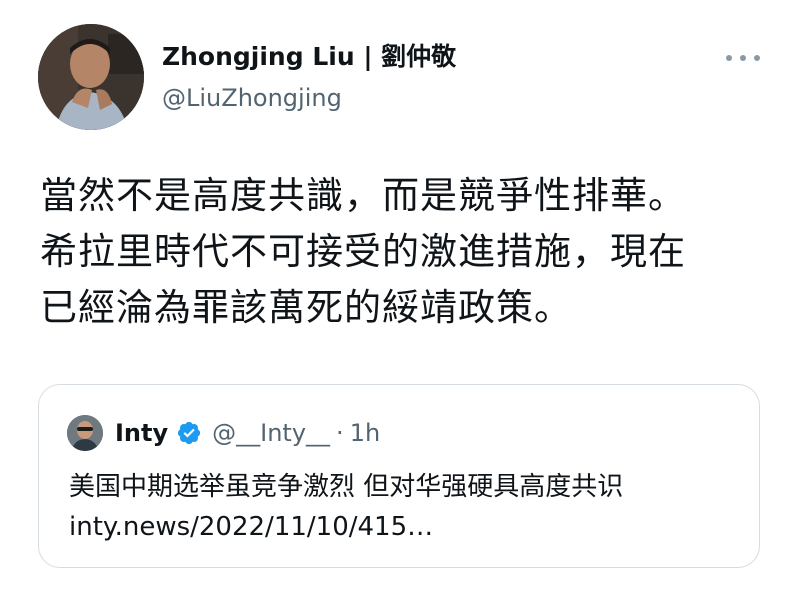 The height and width of the screenshot is (607, 800). What do you see at coordinates (189, 433) in the screenshot?
I see `verified-badge-icon` at bounding box center [189, 433].